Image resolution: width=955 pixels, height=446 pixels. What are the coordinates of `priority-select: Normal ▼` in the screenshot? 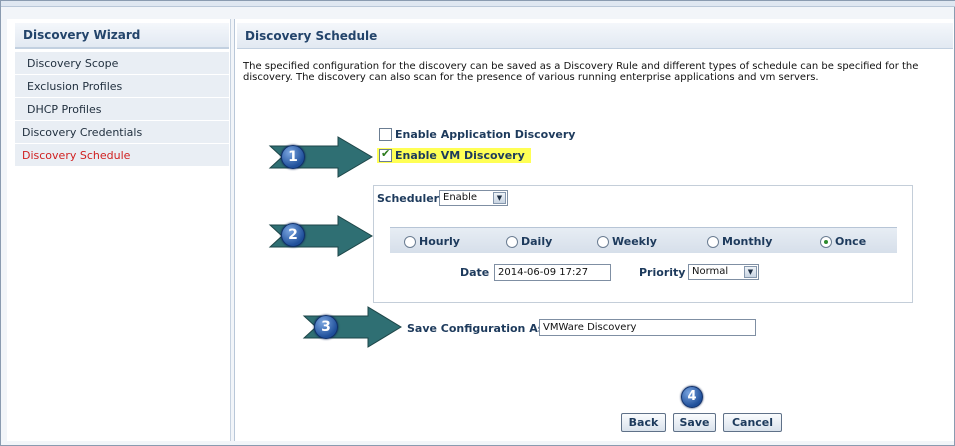 It's located at (723, 272).